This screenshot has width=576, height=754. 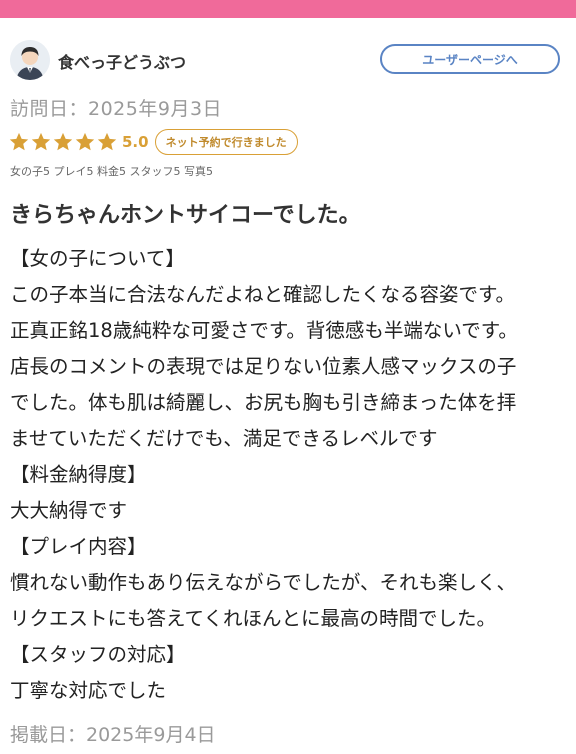 I want to click on avatar-illustration, so click(x=30, y=60).